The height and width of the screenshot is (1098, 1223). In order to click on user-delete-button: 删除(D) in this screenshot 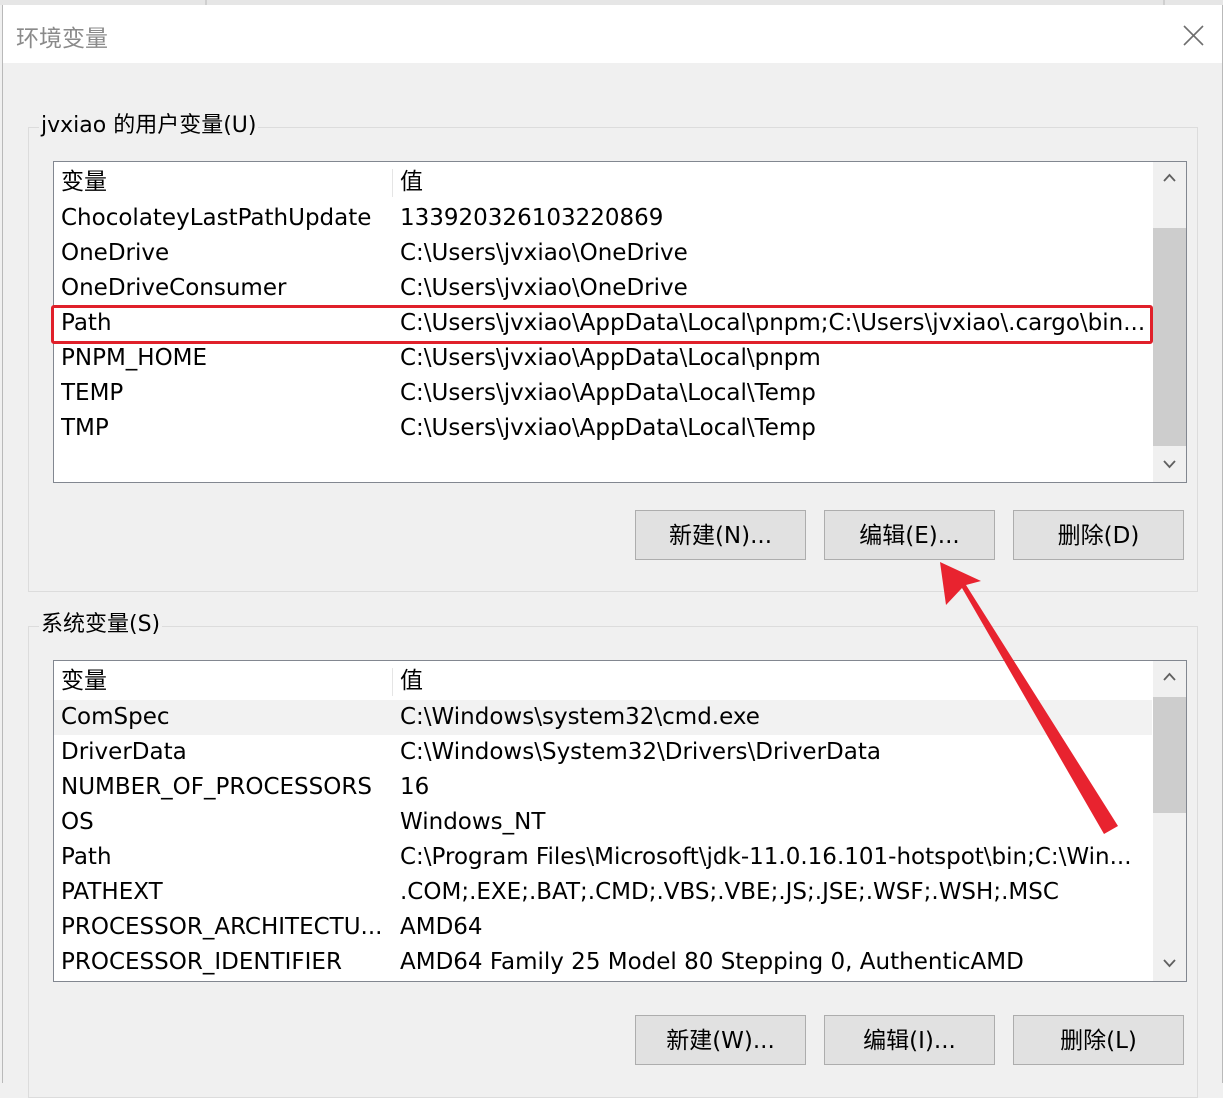, I will do `click(1098, 535)`.